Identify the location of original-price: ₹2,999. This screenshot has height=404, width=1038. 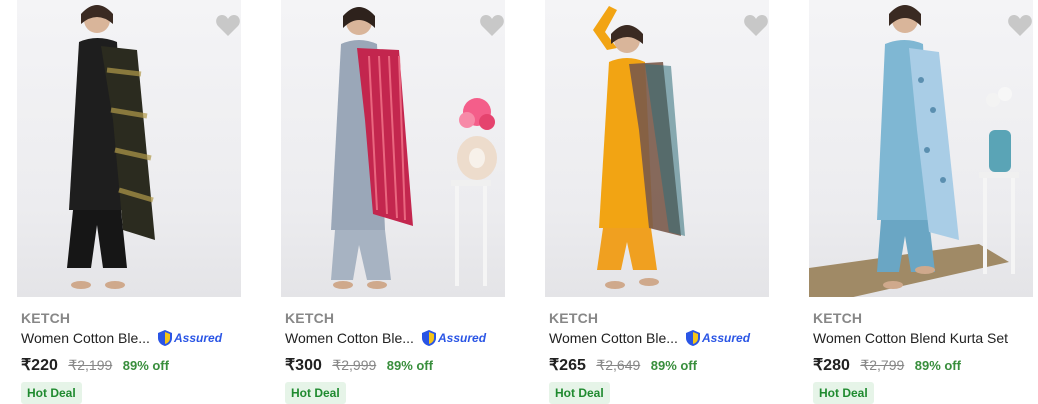
(354, 365).